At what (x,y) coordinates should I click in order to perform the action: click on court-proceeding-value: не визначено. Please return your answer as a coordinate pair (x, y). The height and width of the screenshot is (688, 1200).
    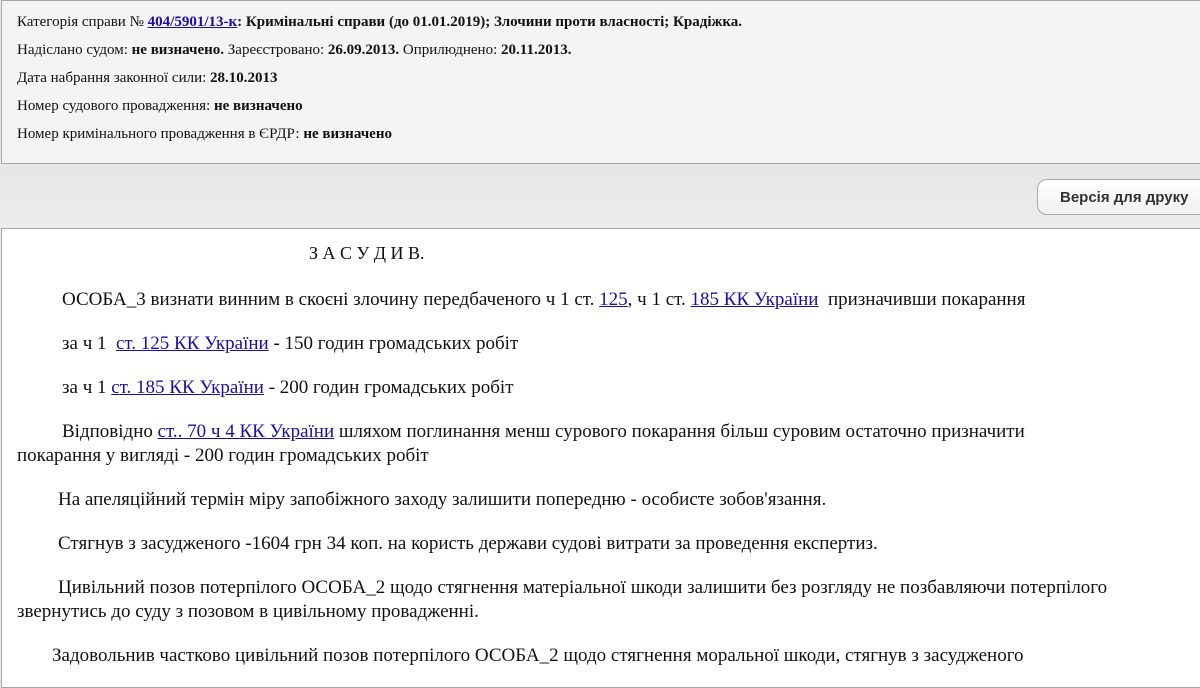
    Looking at the image, I should click on (258, 106).